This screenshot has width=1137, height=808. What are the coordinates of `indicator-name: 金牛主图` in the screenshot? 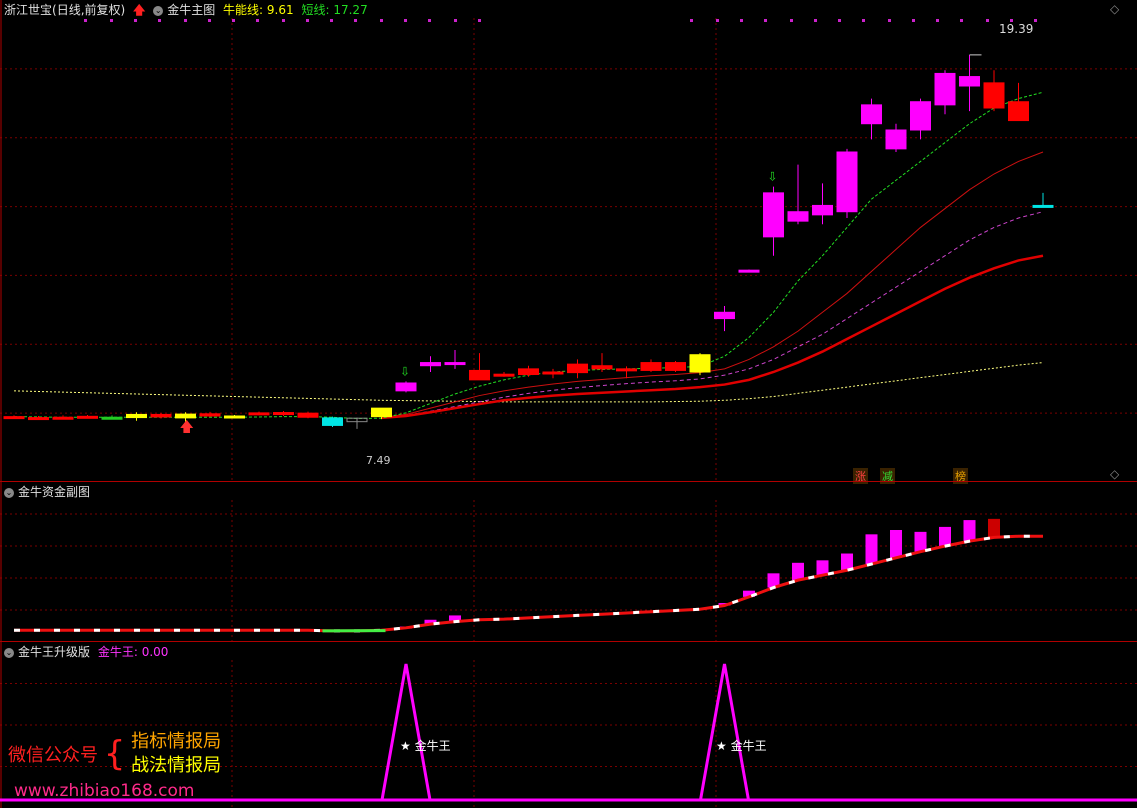 It's located at (191, 10).